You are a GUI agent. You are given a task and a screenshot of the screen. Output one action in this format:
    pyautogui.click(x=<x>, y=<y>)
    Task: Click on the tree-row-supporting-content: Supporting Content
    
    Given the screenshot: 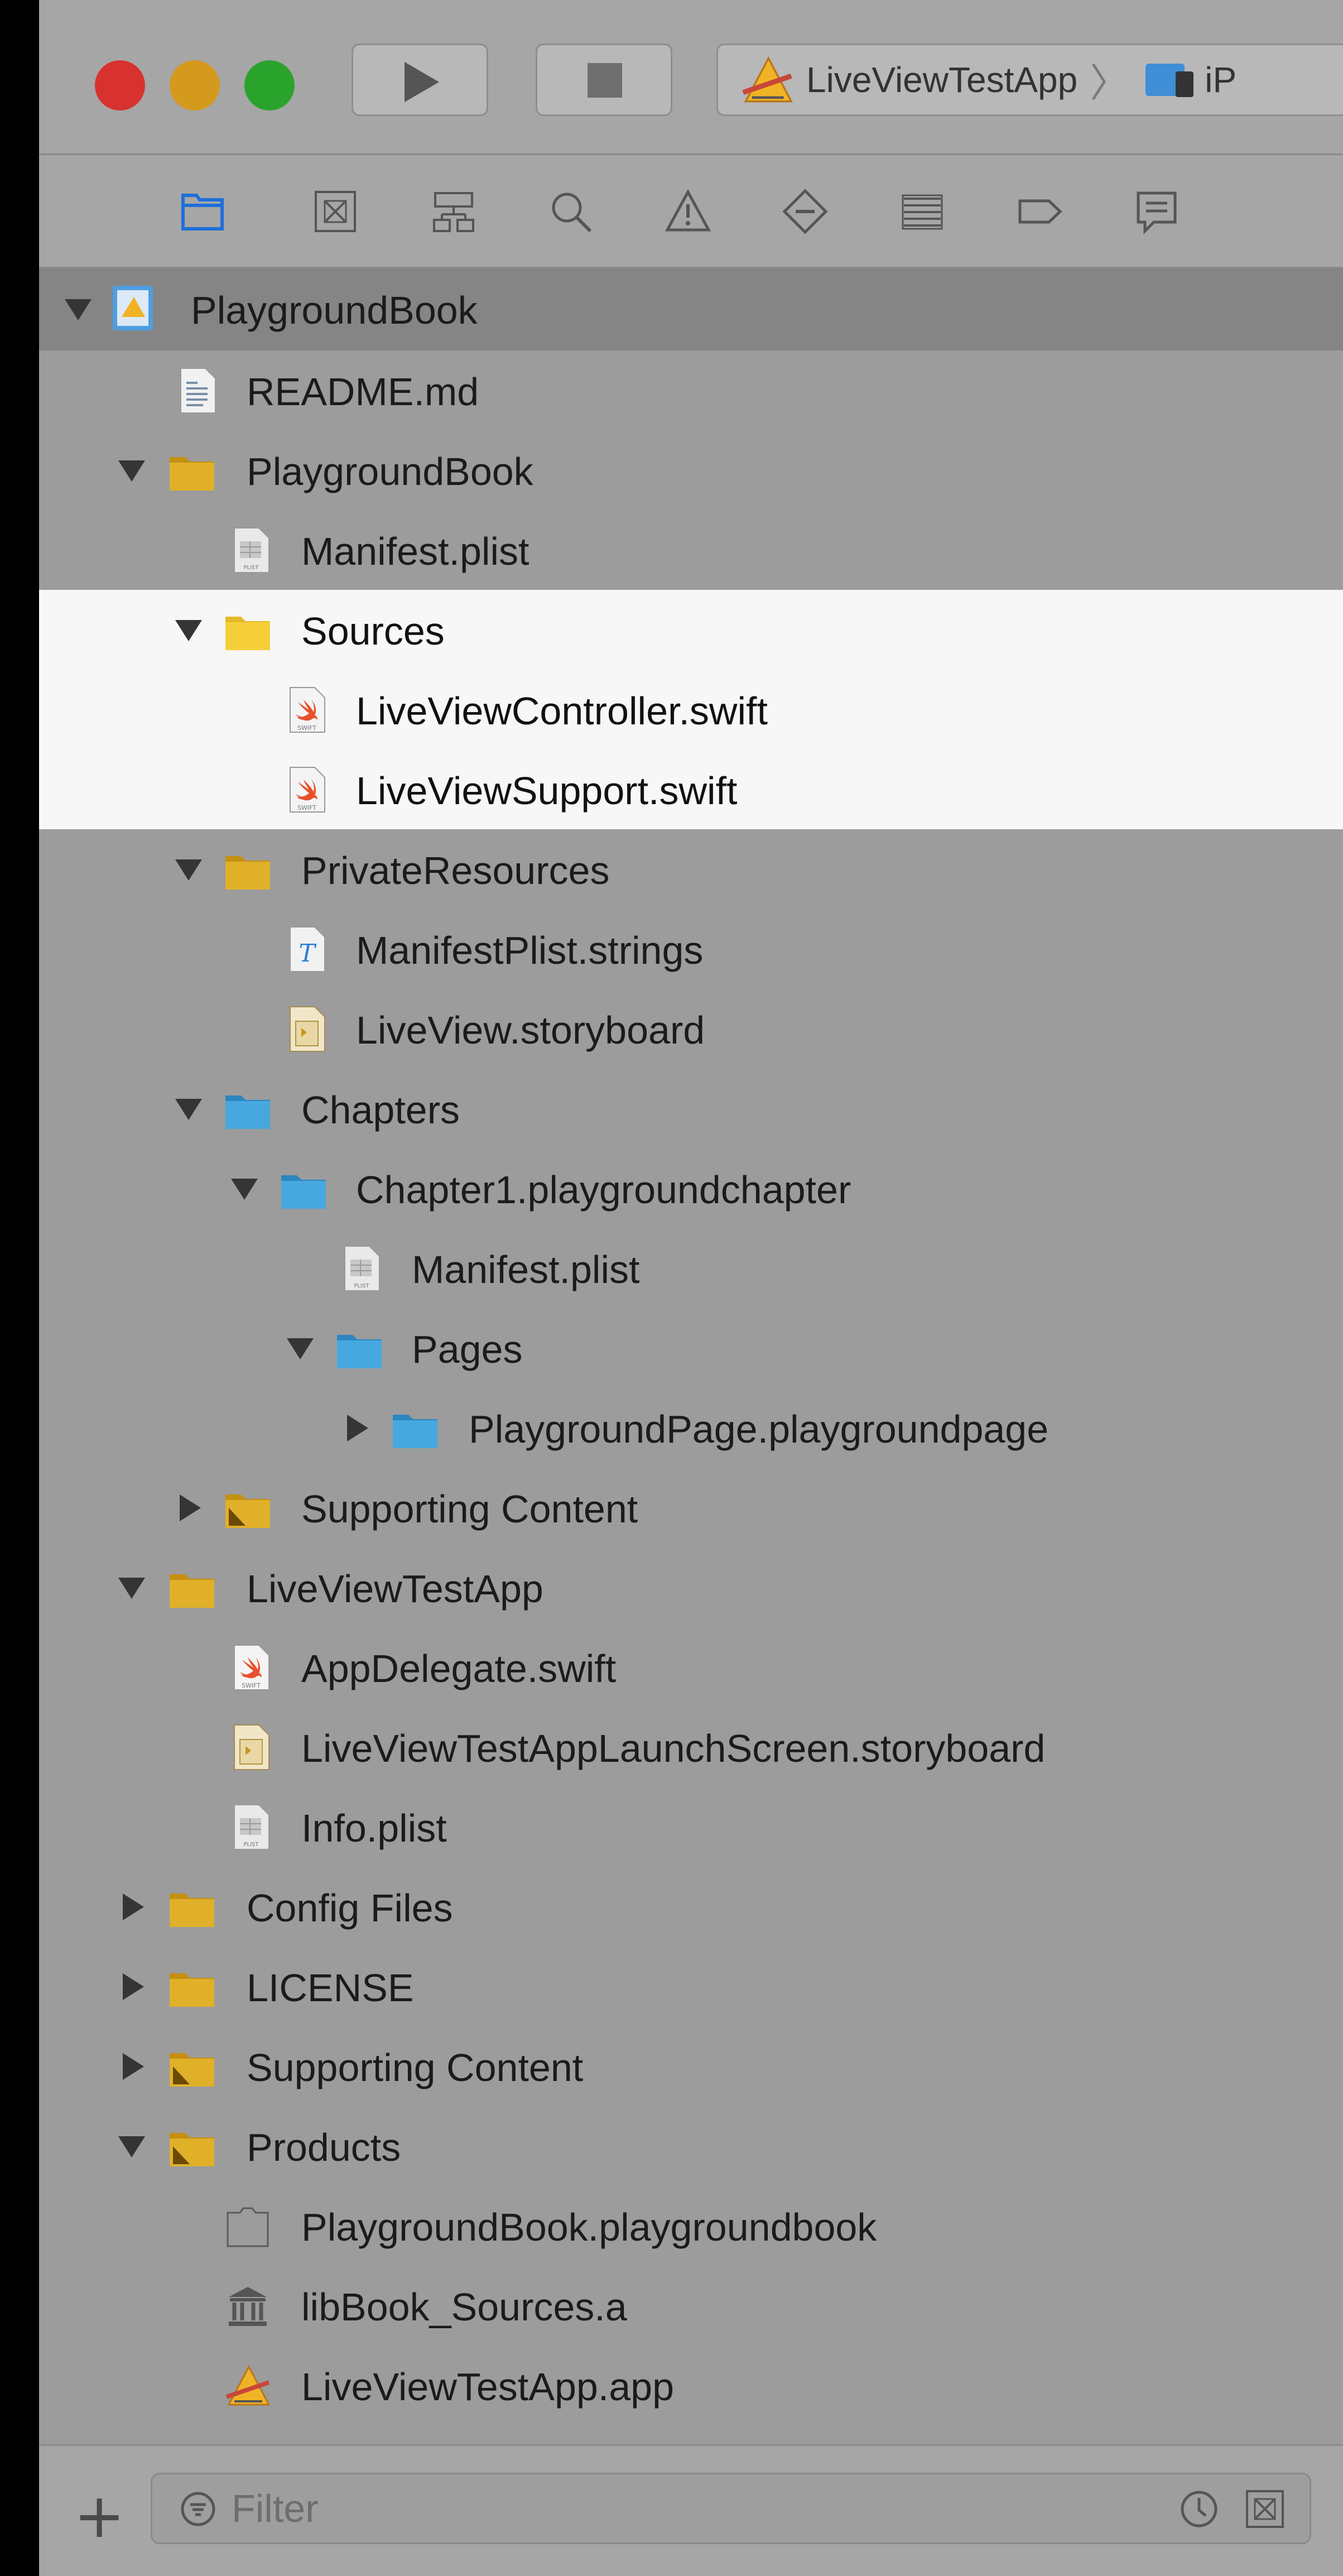 What is the action you would take?
    pyautogui.click(x=691, y=2066)
    